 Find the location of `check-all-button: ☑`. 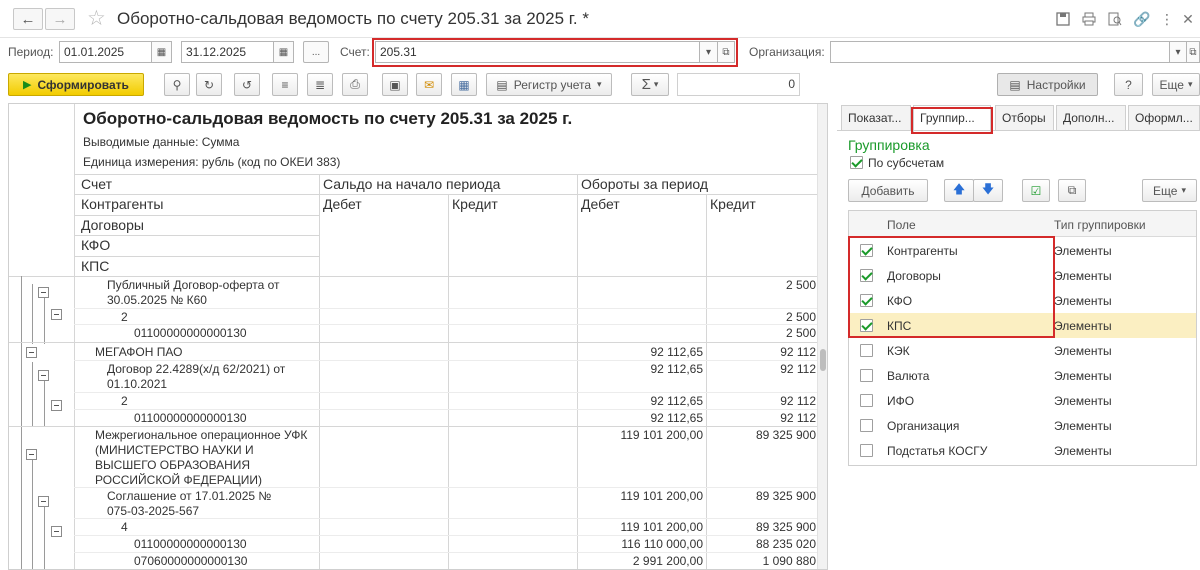

check-all-button: ☑ is located at coordinates (1036, 190).